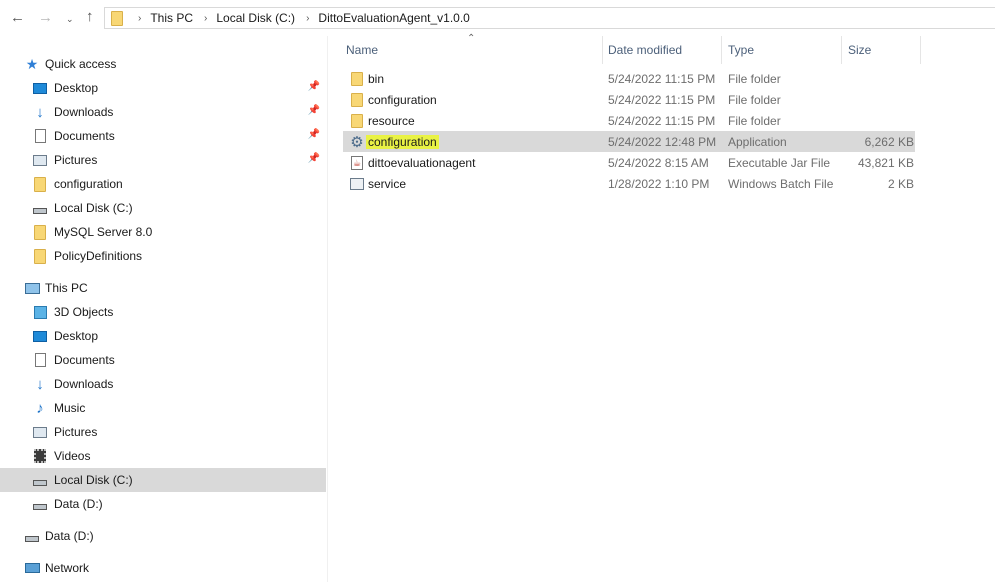  Describe the element at coordinates (72, 456) in the screenshot. I see `nav-label: Videos` at that location.